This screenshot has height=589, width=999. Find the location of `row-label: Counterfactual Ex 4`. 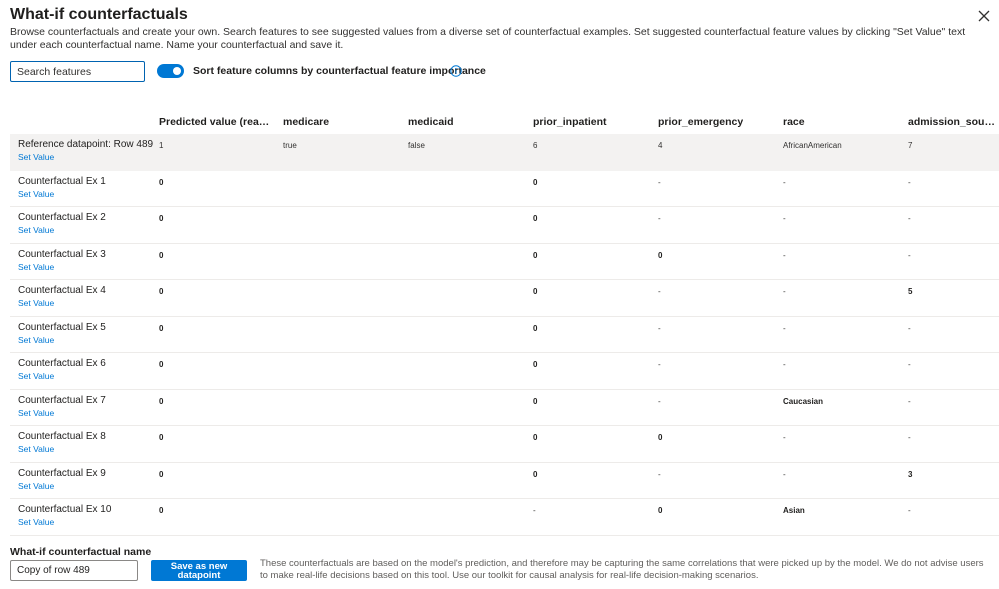

row-label: Counterfactual Ex 4 is located at coordinates (62, 290).